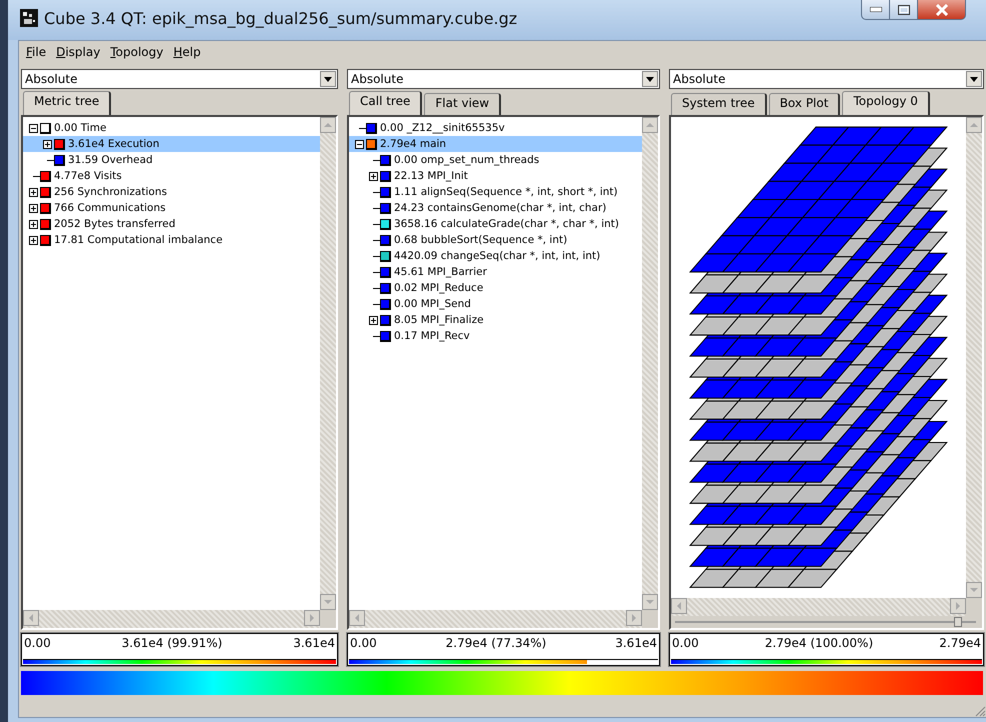 Image resolution: width=986 pixels, height=722 pixels. Describe the element at coordinates (495, 224) in the screenshot. I see `tree-row: 3658.16 calculateGrade(char *, char *, int)` at that location.